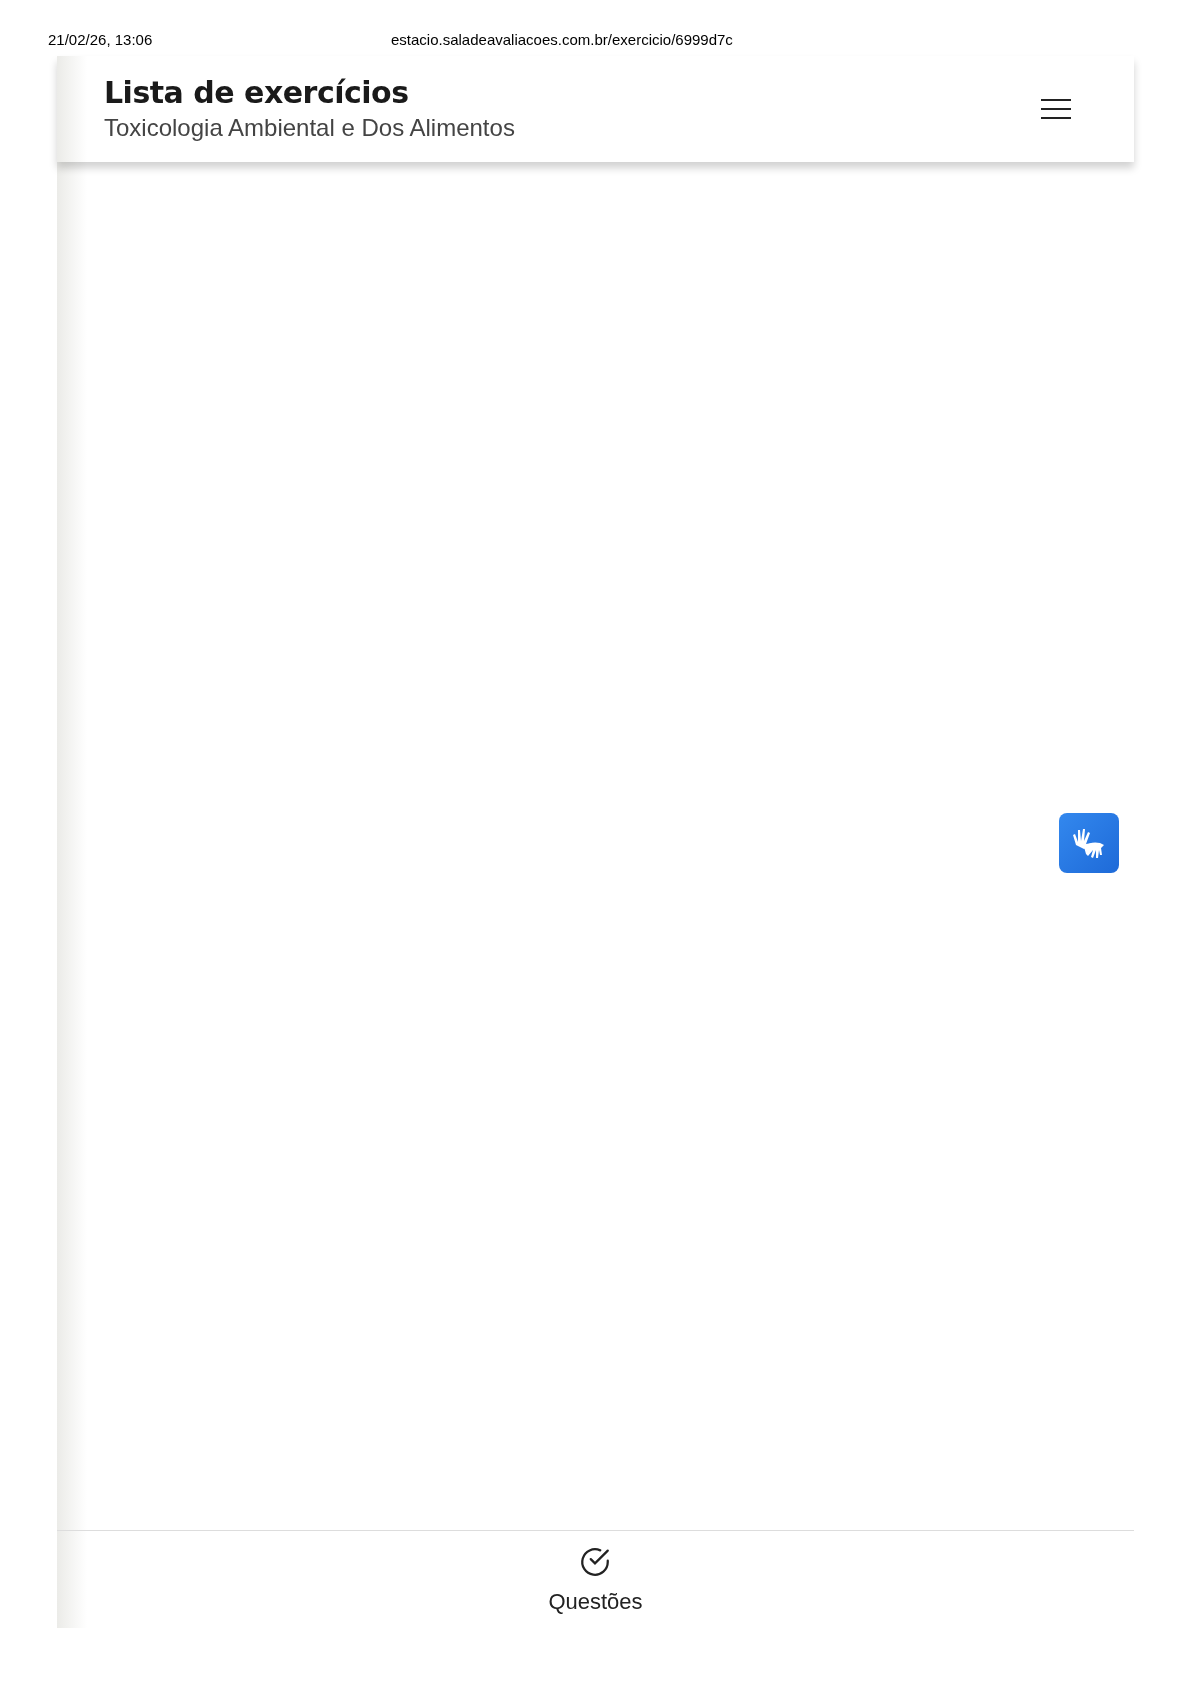 The height and width of the screenshot is (1685, 1191). I want to click on print-date: 21/02/26, 13:06, so click(100, 40).